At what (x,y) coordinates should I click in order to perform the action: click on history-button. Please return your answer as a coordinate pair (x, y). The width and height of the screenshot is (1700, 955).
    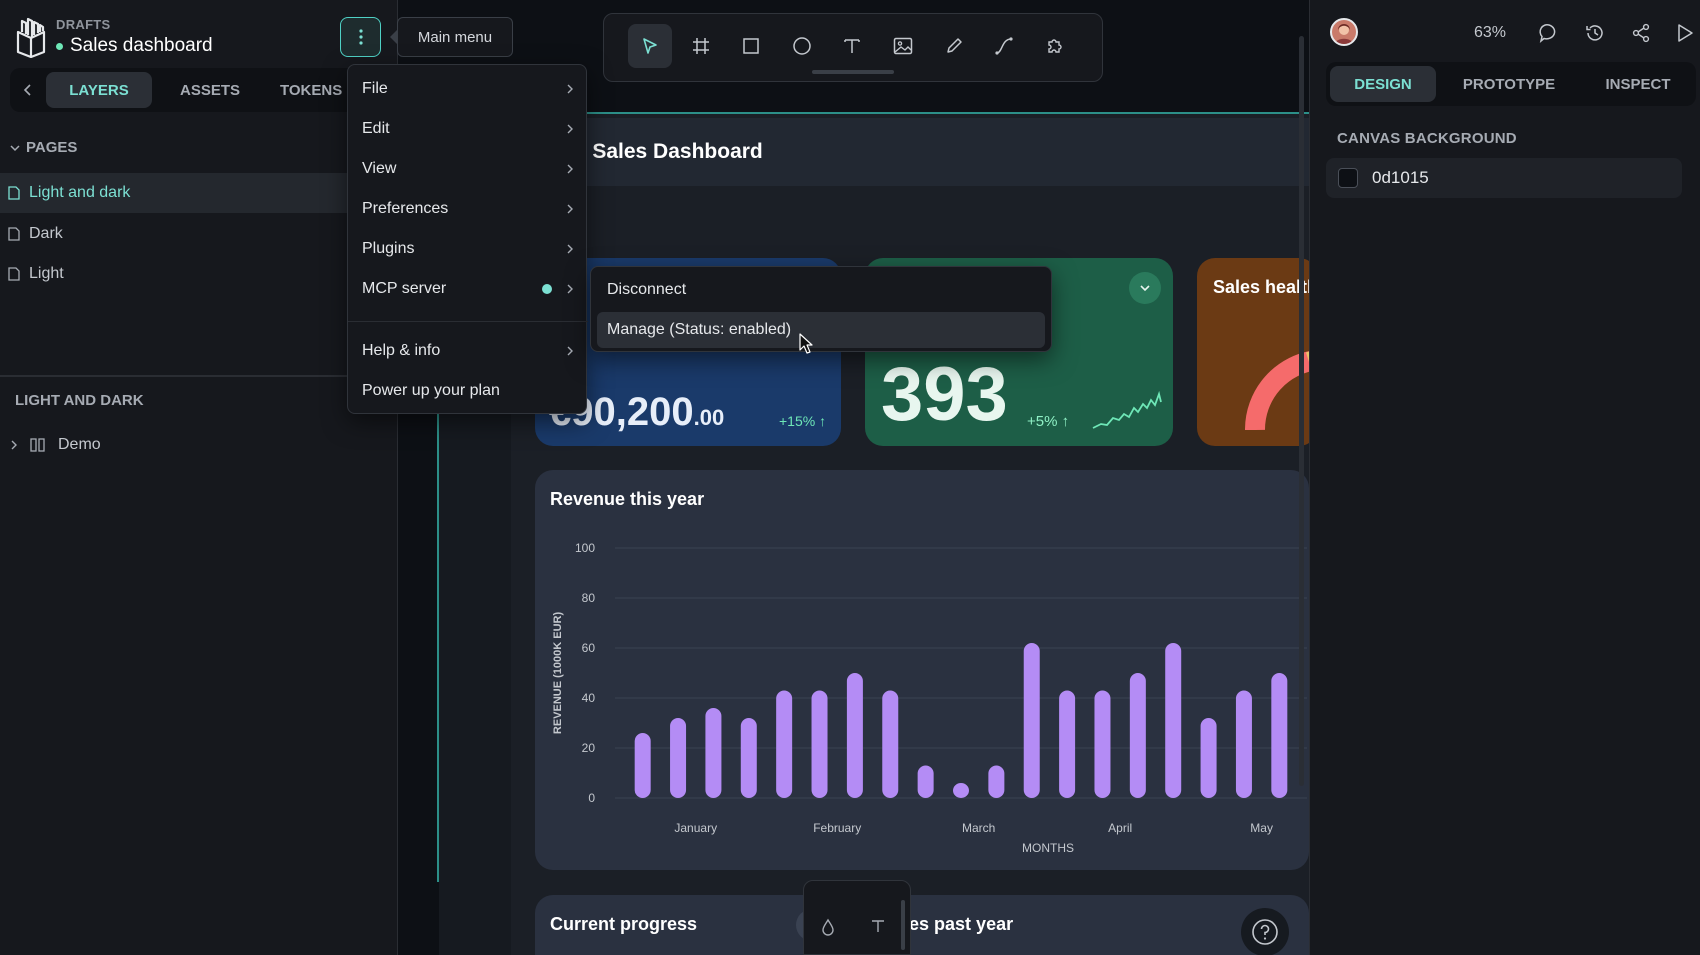
    Looking at the image, I should click on (1595, 33).